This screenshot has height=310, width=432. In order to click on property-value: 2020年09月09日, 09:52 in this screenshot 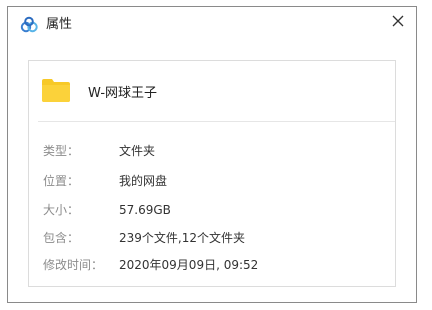, I will do `click(189, 265)`.